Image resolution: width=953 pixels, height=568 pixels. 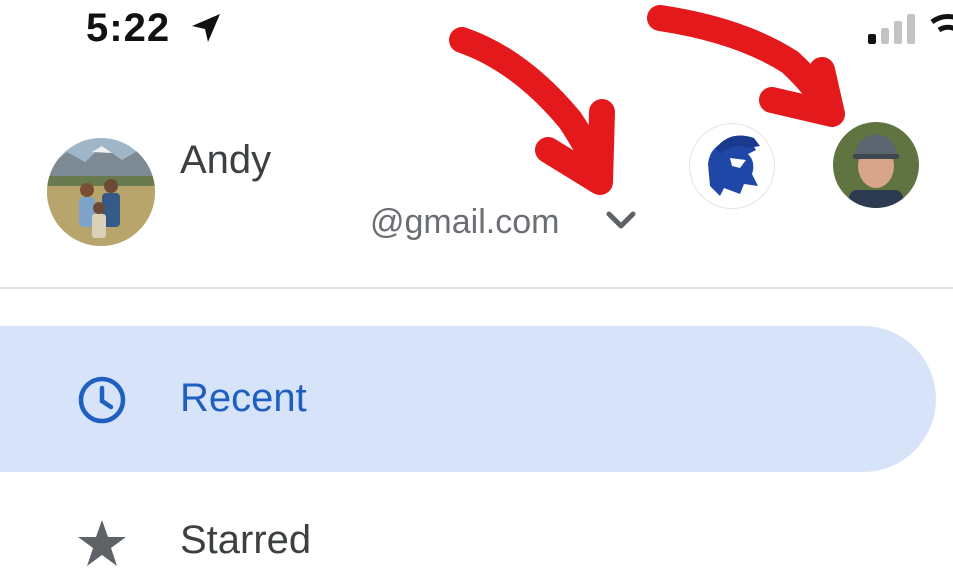 What do you see at coordinates (206, 28) in the screenshot?
I see `location-arrow-icon` at bounding box center [206, 28].